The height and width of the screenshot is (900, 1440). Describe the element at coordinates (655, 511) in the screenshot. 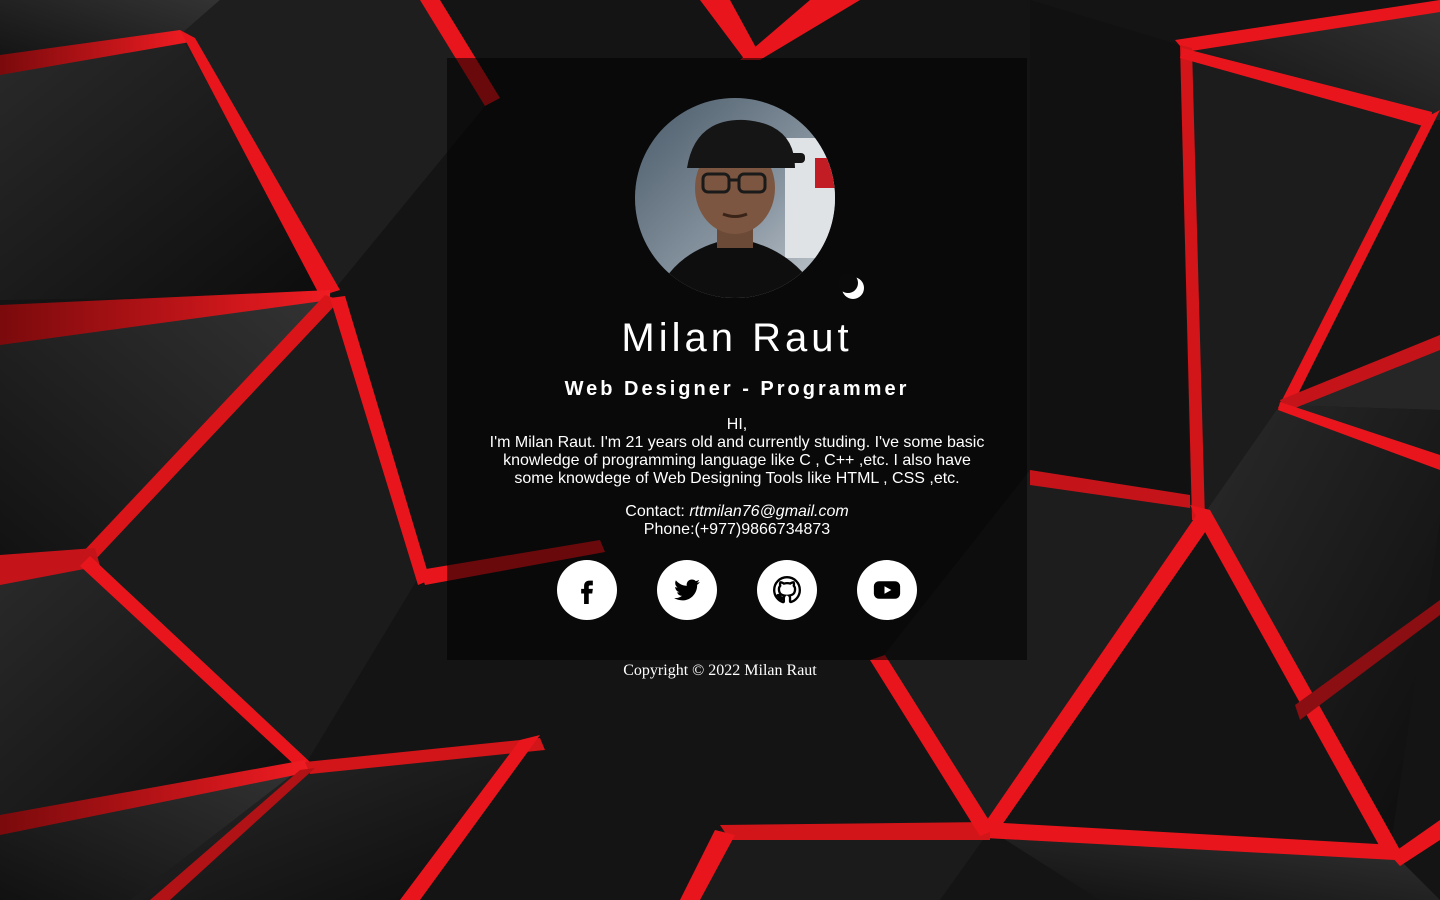

I see `contact-label: Contact:` at that location.